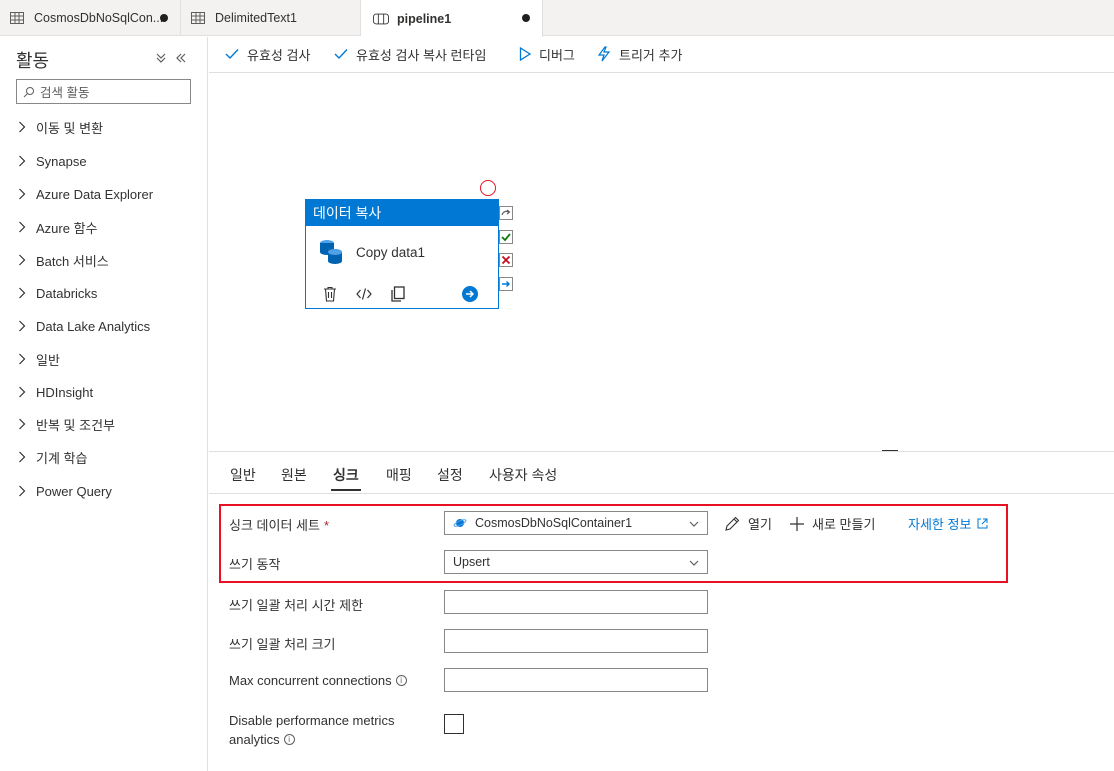 The height and width of the screenshot is (771, 1114). I want to click on success-output-icon, so click(506, 237).